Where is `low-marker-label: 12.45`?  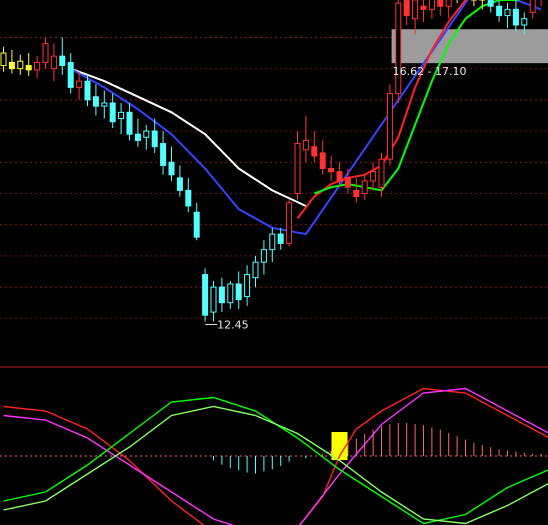 low-marker-label: 12.45 is located at coordinates (233, 324).